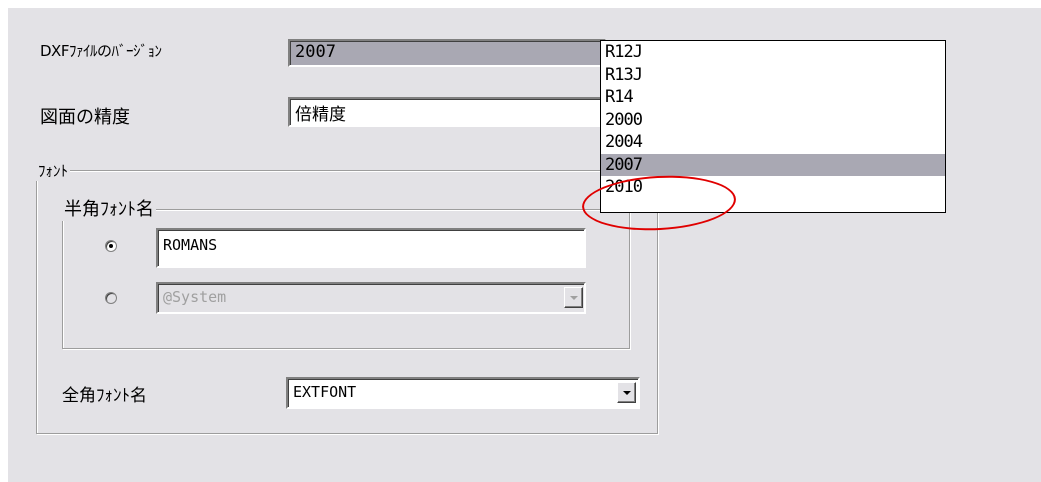 The height and width of the screenshot is (482, 1041). Describe the element at coordinates (463, 393) in the screenshot. I see `full-width-font-select: EXTFONT` at that location.